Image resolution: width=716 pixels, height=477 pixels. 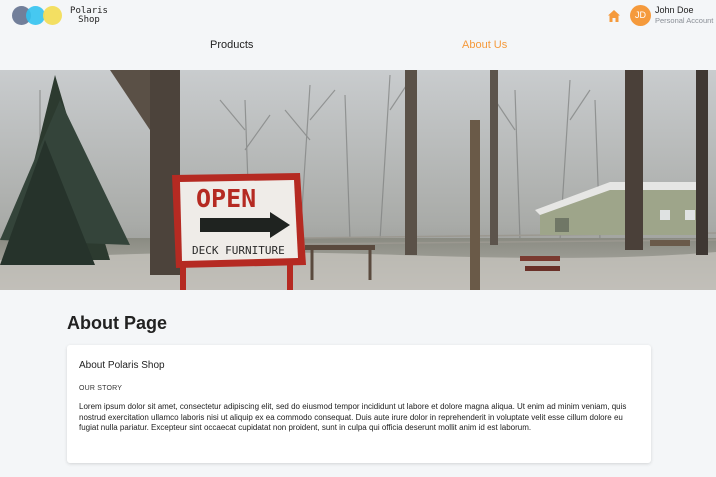 I want to click on sign-open-text: OPEN, so click(x=226, y=198).